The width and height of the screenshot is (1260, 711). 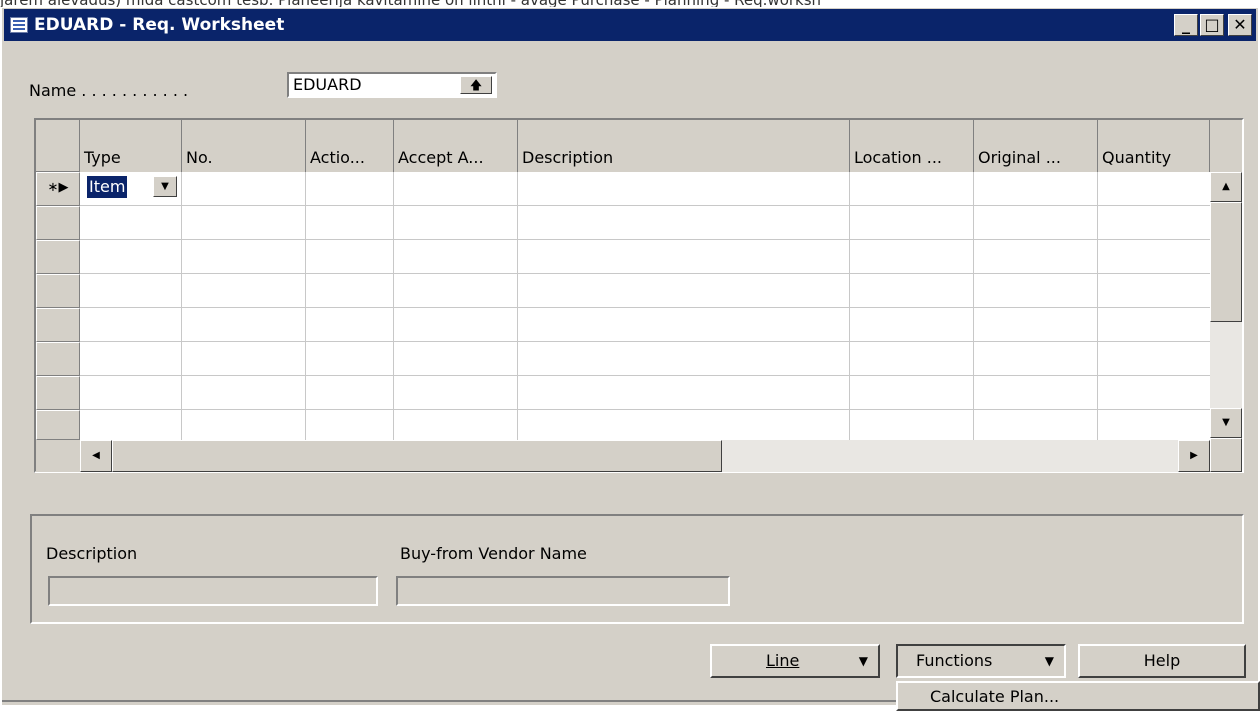 What do you see at coordinates (1226, 262) in the screenshot?
I see `vertical-scroll-thumb` at bounding box center [1226, 262].